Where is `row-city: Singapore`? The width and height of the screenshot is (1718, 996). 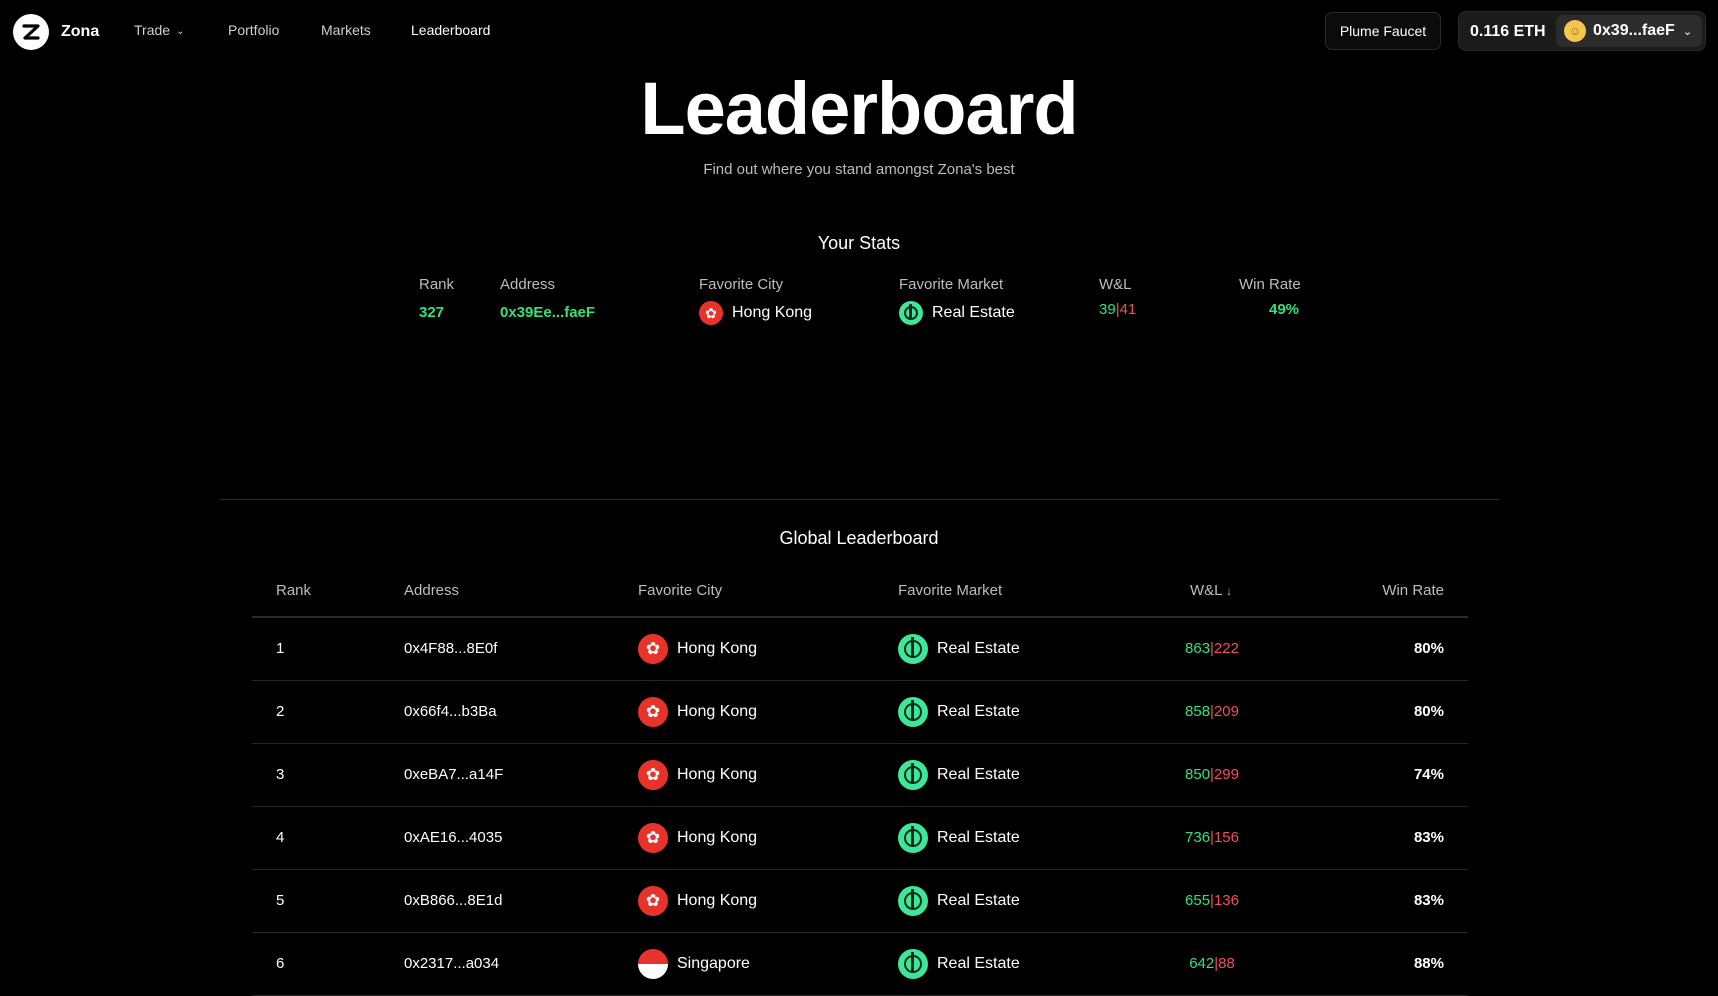 row-city: Singapore is located at coordinates (694, 964).